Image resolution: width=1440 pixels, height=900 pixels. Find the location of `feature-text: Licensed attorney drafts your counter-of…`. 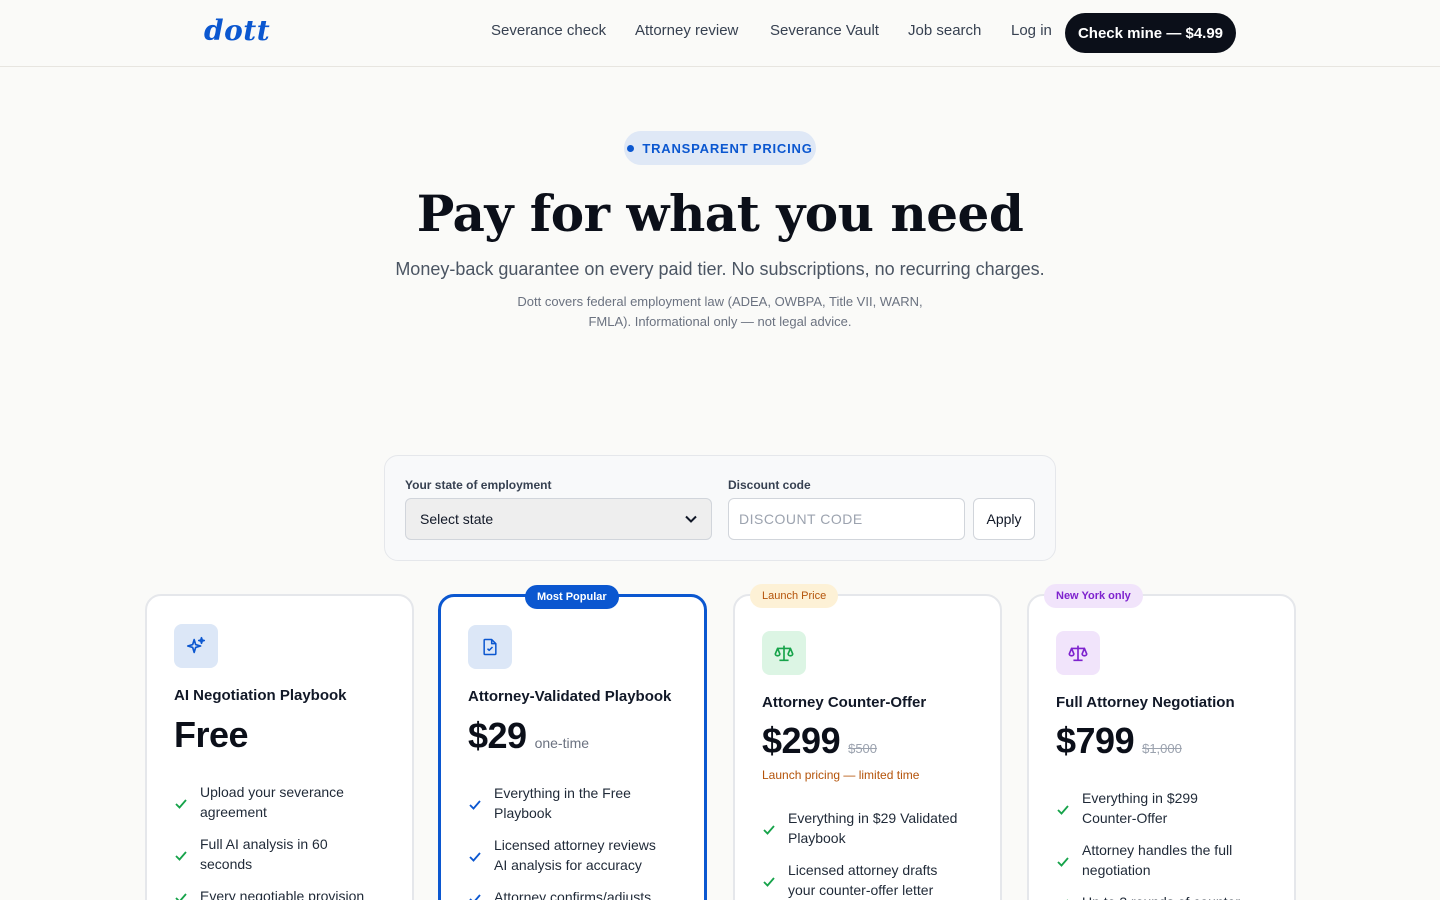

feature-text: Licensed attorney drafts your counter-of… is located at coordinates (863, 880).